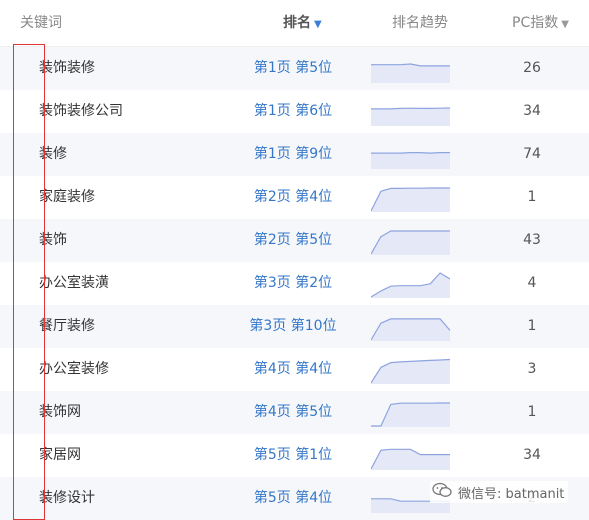  Describe the element at coordinates (60, 455) in the screenshot. I see `keyword-cell: 家居网` at that location.